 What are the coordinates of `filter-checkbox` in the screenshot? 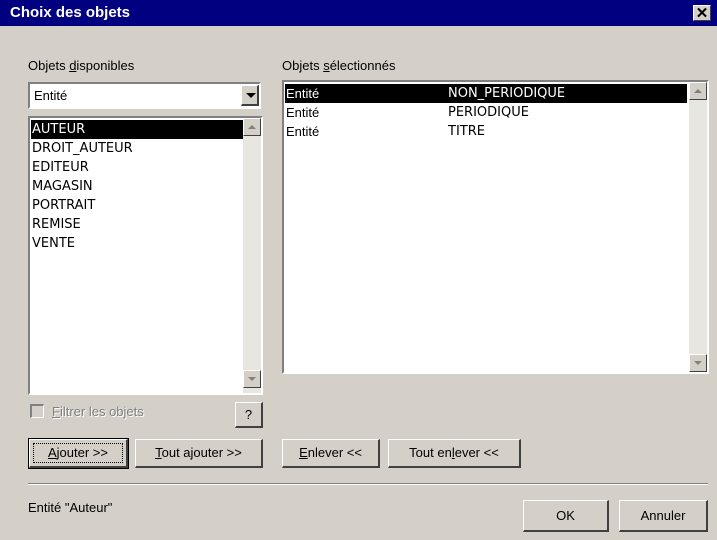 It's located at (37, 411).